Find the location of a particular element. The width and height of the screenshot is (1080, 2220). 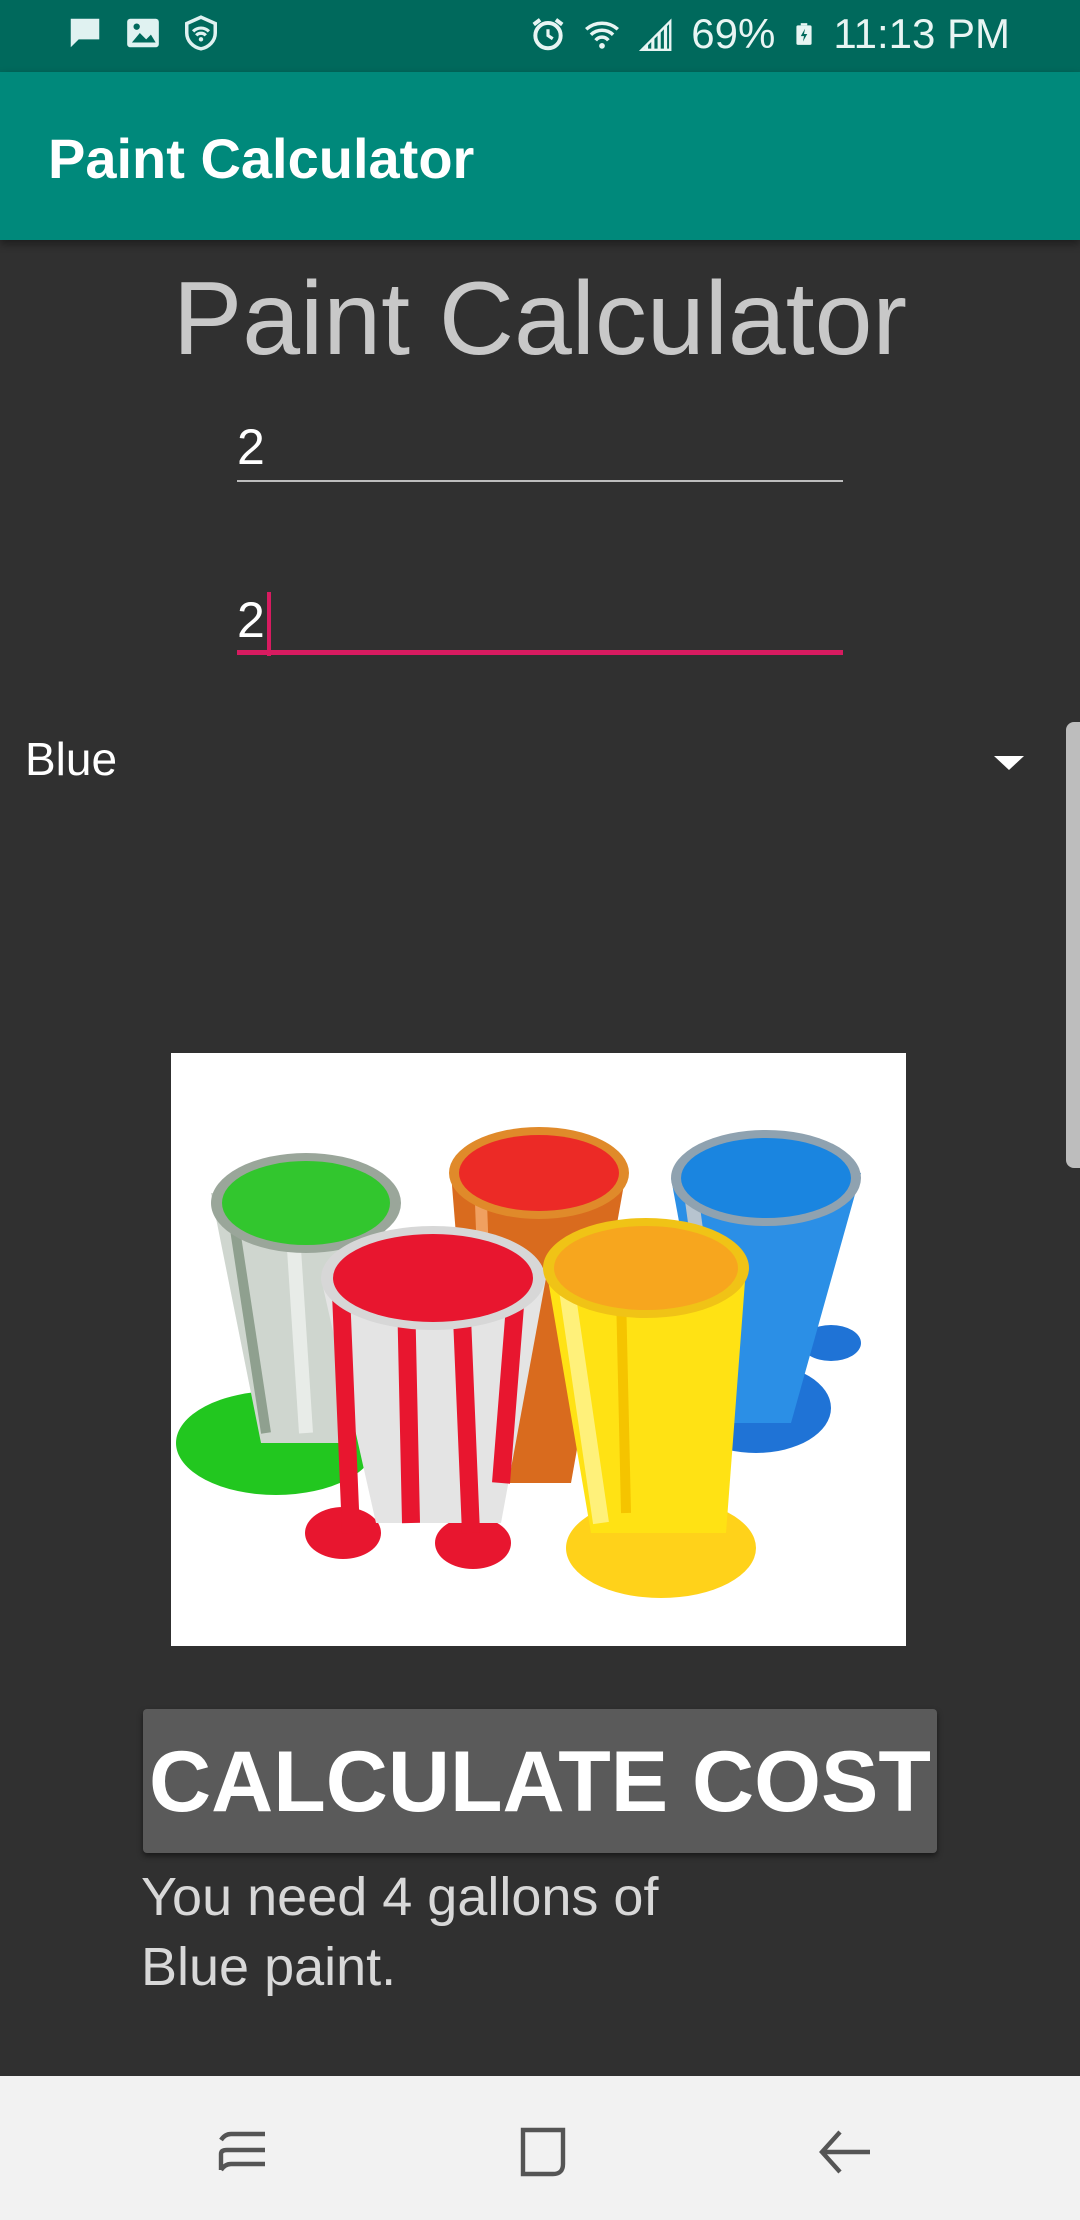

status-notification-icons is located at coordinates (143, 33).